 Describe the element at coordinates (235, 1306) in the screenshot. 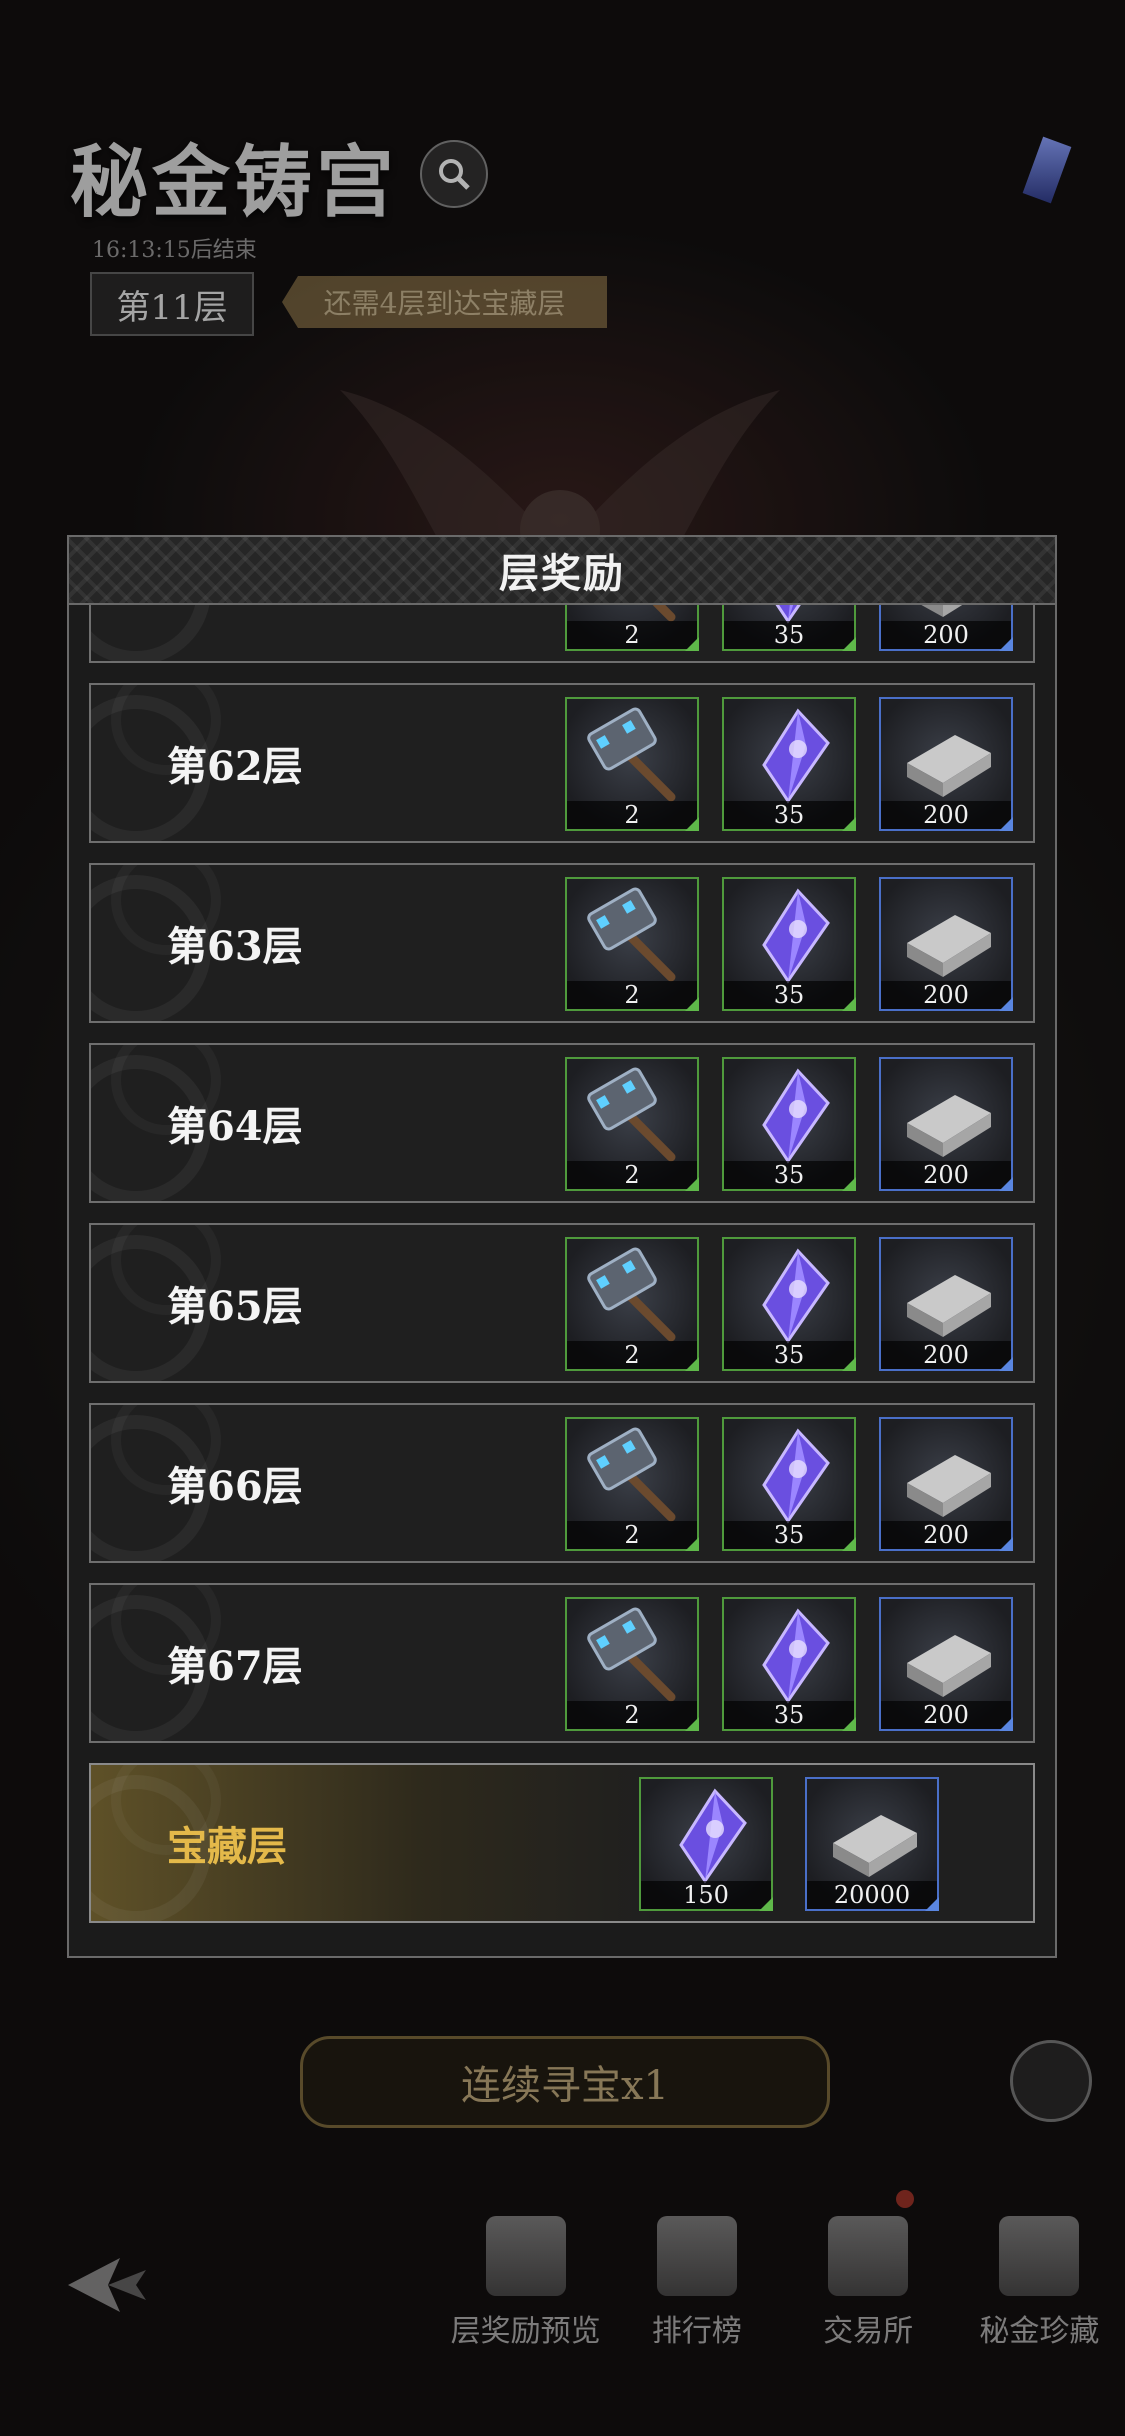

I see `row-label: 第65层` at that location.